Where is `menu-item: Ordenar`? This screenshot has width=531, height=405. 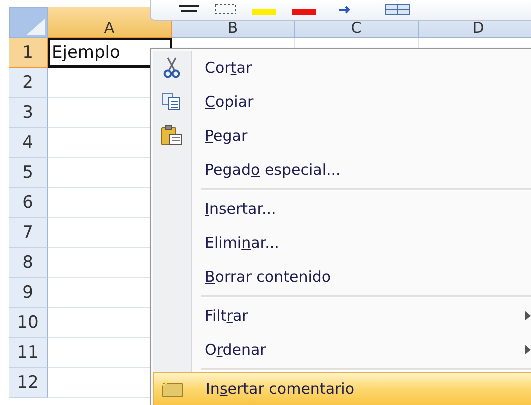
menu-item: Ordenar is located at coordinates (342, 350).